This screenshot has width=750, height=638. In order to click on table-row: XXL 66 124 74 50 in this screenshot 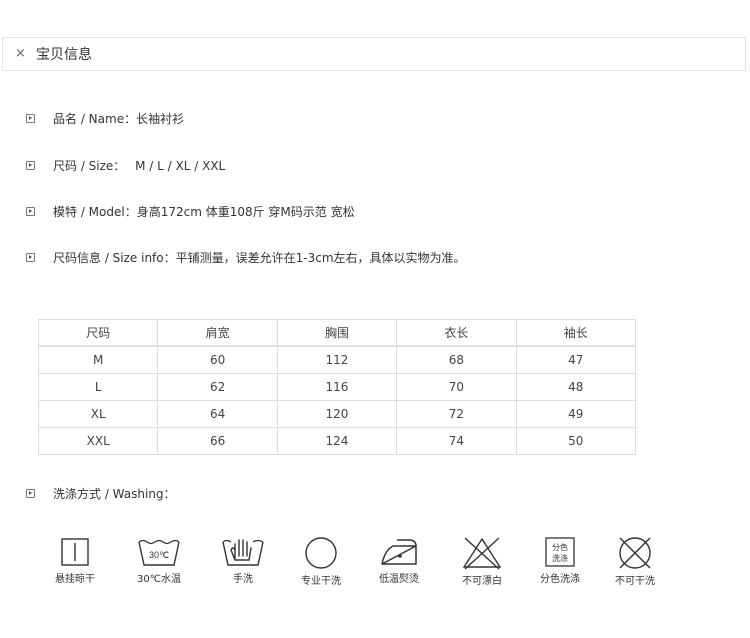, I will do `click(337, 441)`.